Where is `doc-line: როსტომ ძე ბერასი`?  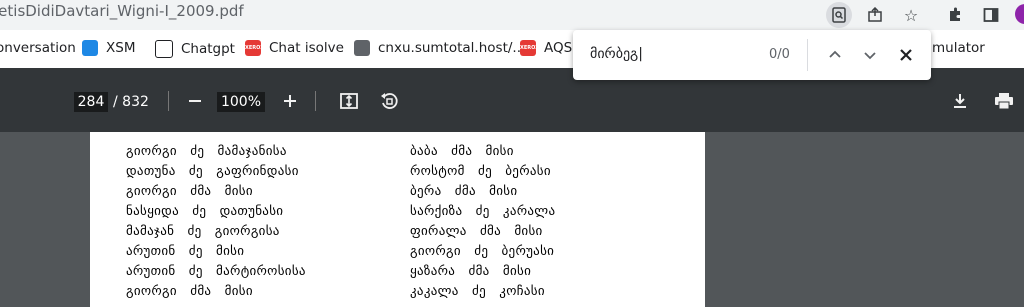
doc-line: როსტომ ძე ბერასი is located at coordinates (480, 171).